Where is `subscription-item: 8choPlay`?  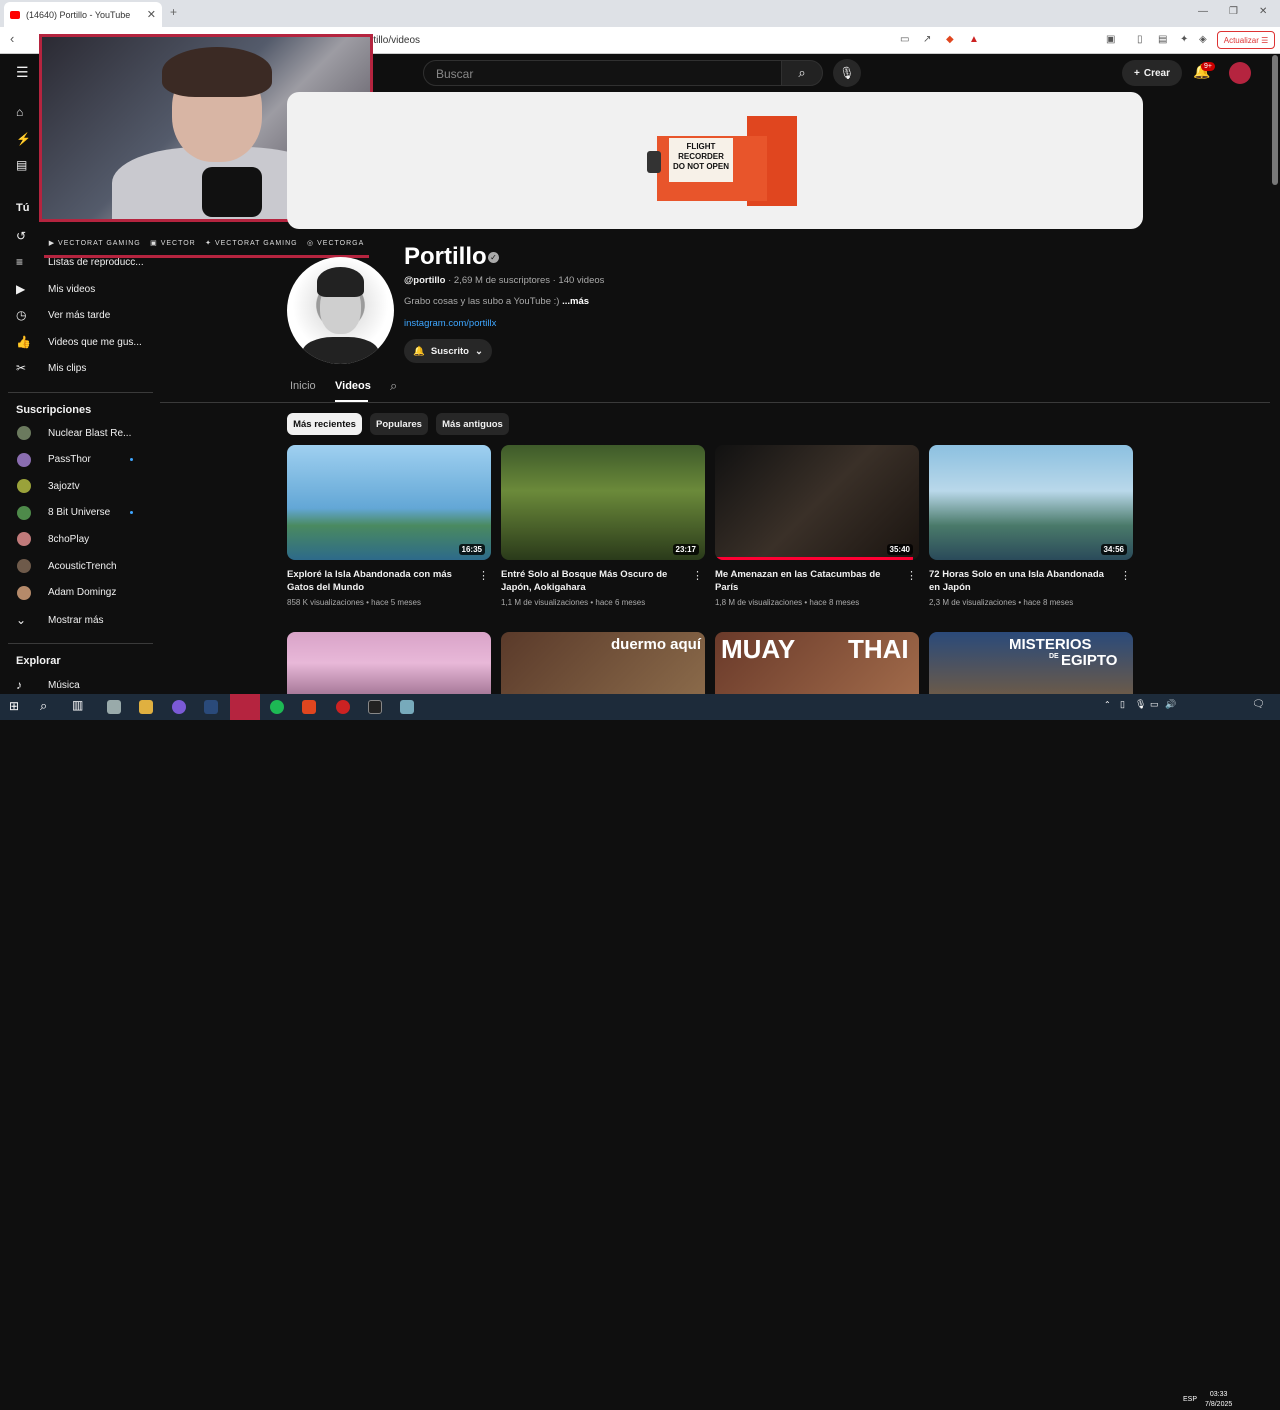
subscription-item: 8choPlay is located at coordinates (77, 539).